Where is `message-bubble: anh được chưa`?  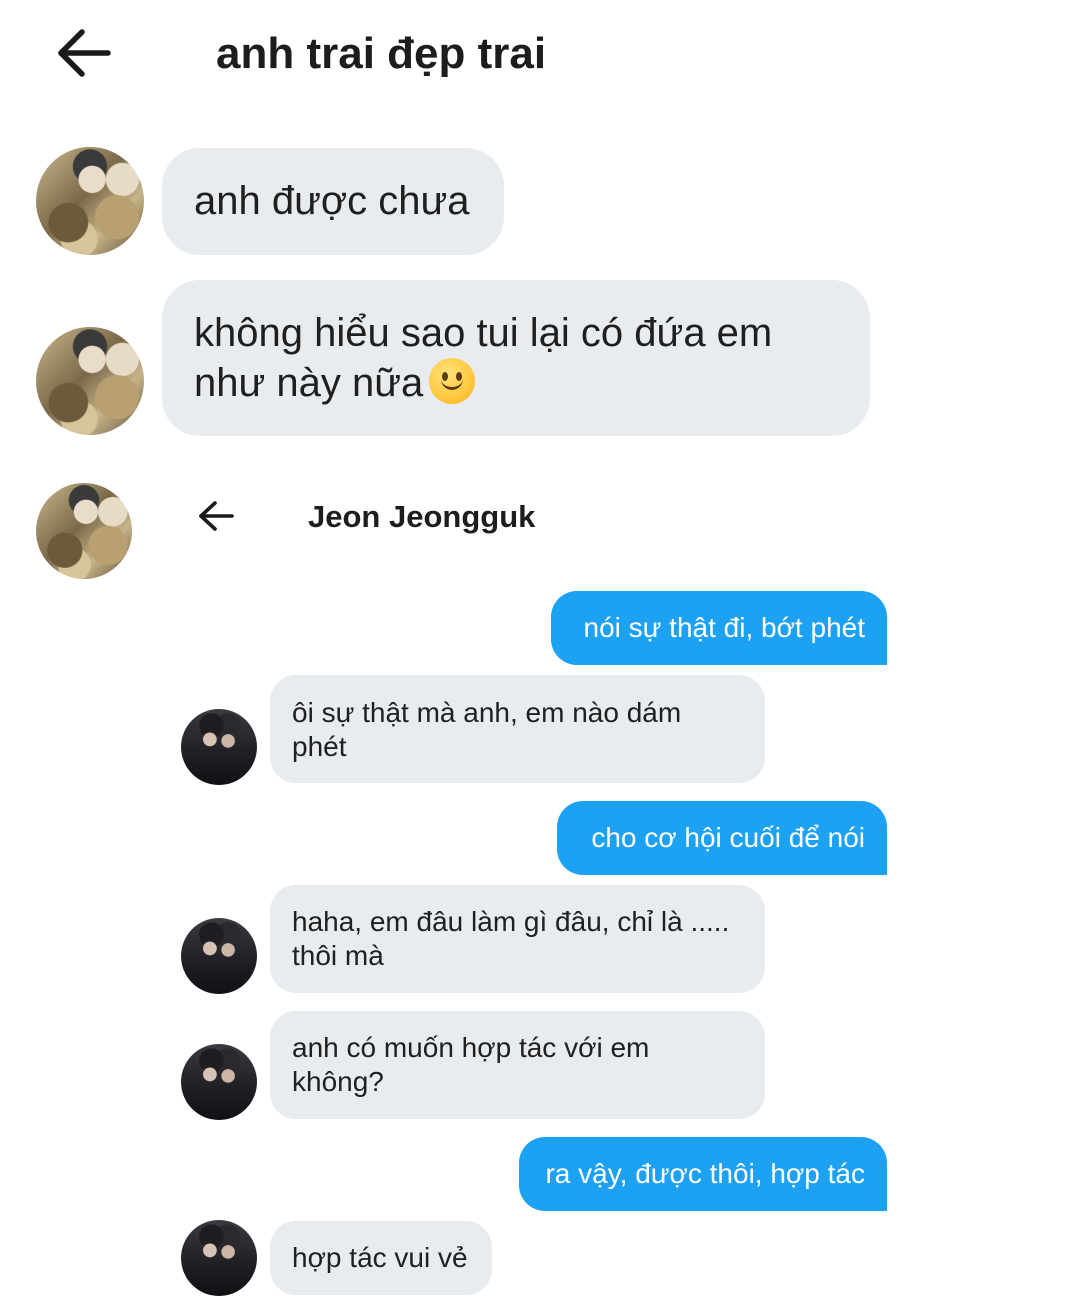
message-bubble: anh được chưa is located at coordinates (333, 201).